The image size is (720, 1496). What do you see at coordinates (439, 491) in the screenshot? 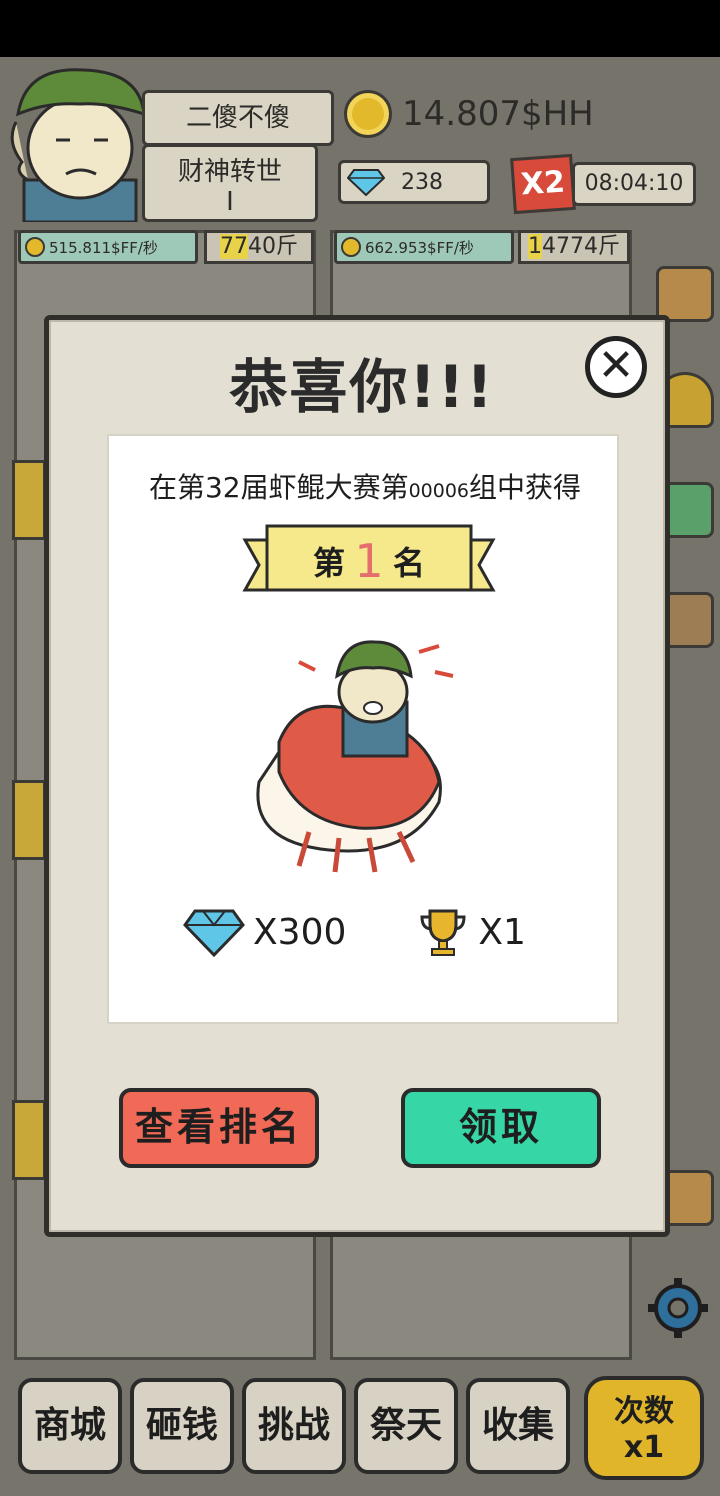
I see `group-number: 00006` at bounding box center [439, 491].